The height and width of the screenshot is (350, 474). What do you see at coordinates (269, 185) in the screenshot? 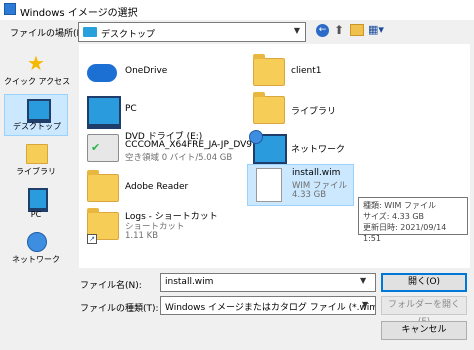
I see `file-icon` at bounding box center [269, 185].